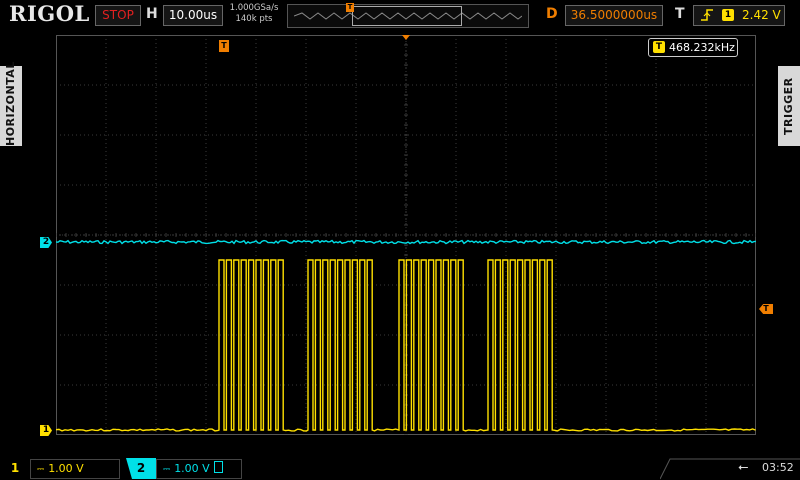 Image resolution: width=800 pixels, height=480 pixels. I want to click on trigger-side-tab: TRIGGER, so click(789, 244).